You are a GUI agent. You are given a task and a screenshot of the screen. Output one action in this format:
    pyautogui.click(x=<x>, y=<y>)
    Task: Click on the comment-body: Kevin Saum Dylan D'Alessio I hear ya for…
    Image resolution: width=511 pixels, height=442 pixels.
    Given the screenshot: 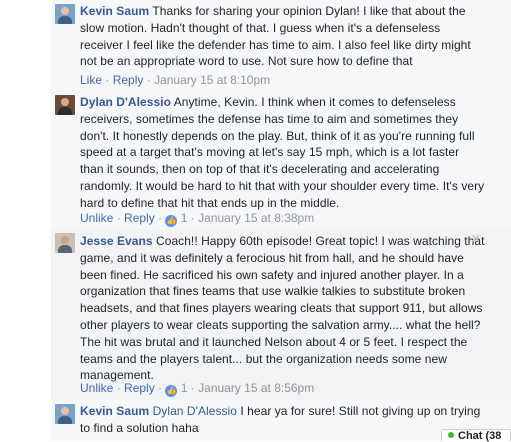 What is the action you would take?
    pyautogui.click(x=282, y=420)
    